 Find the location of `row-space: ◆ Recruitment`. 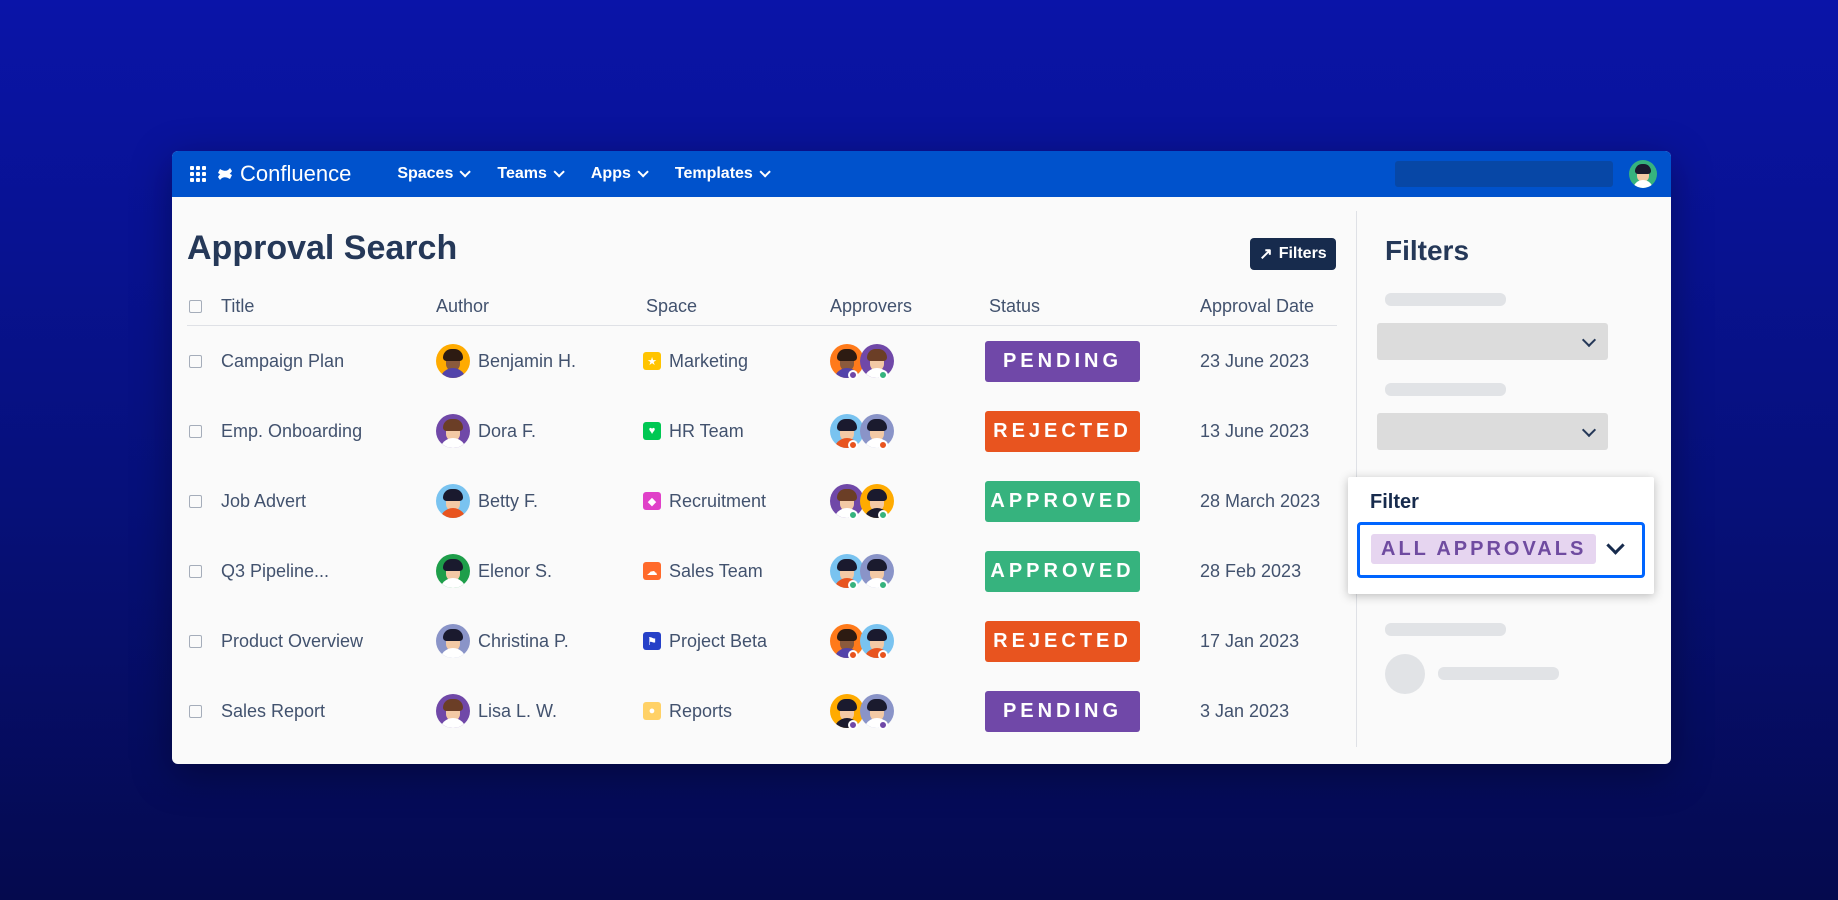

row-space: ◆ Recruitment is located at coordinates (704, 501).